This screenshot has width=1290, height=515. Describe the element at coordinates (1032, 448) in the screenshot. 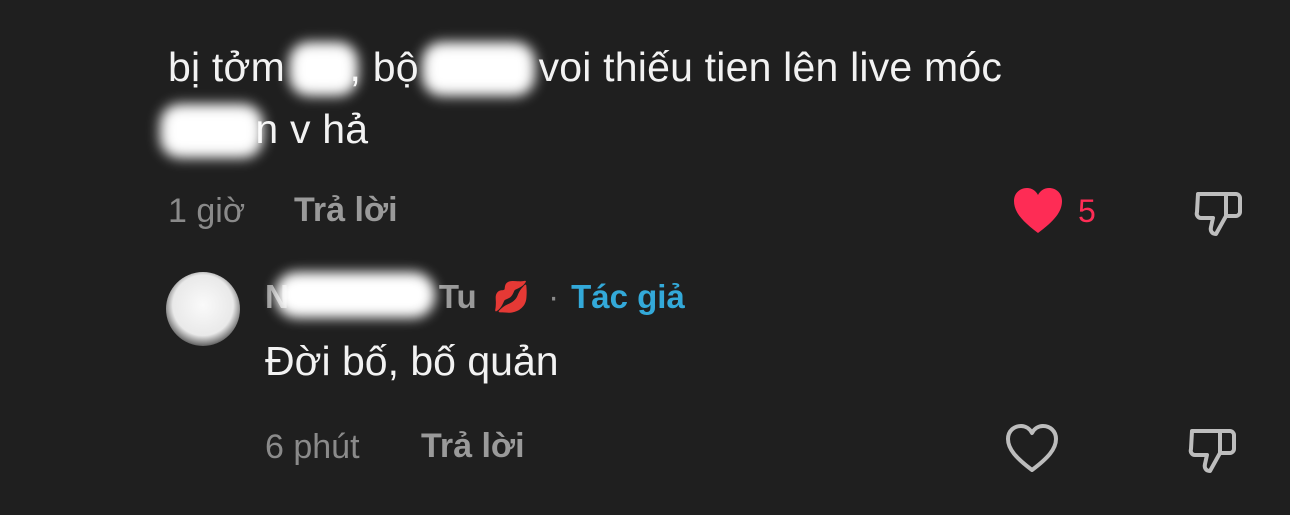

I see `heart-outline-icon` at that location.